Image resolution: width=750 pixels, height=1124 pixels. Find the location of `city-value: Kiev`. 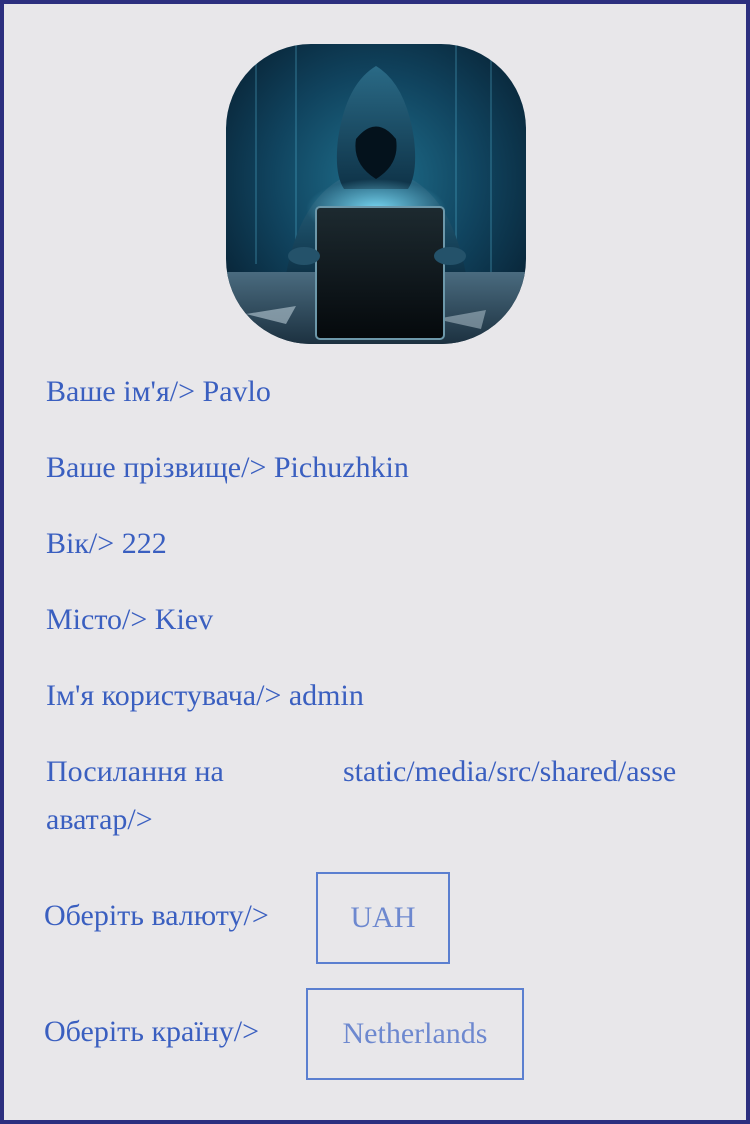

city-value: Kiev is located at coordinates (184, 619).